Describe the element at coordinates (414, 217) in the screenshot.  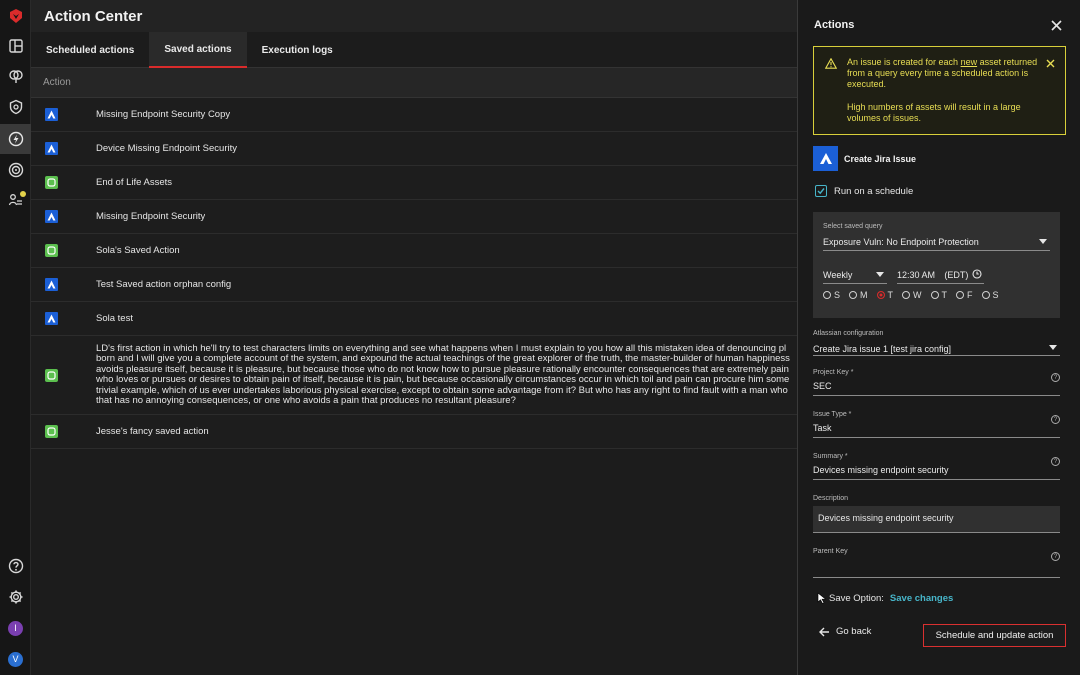
I see `table-row: Missing Endpoint Security` at that location.